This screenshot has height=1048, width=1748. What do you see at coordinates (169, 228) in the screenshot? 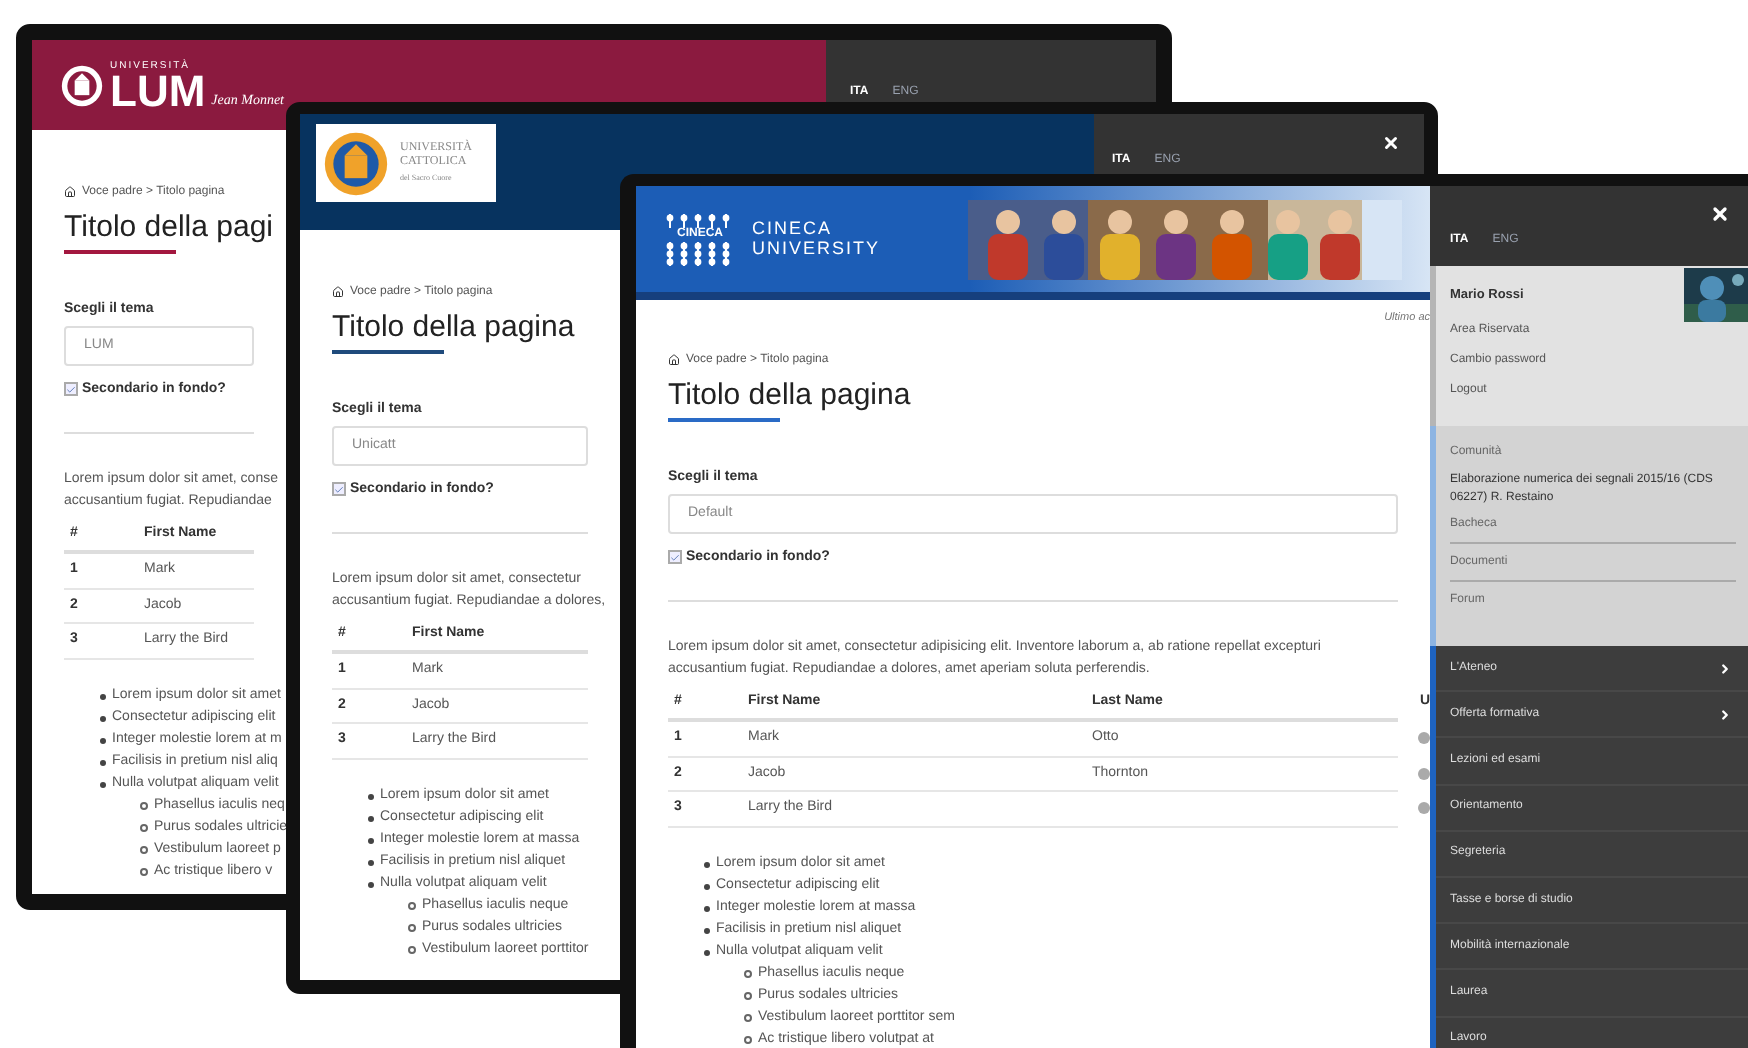
I see `page-title: Titolo della pagi` at bounding box center [169, 228].